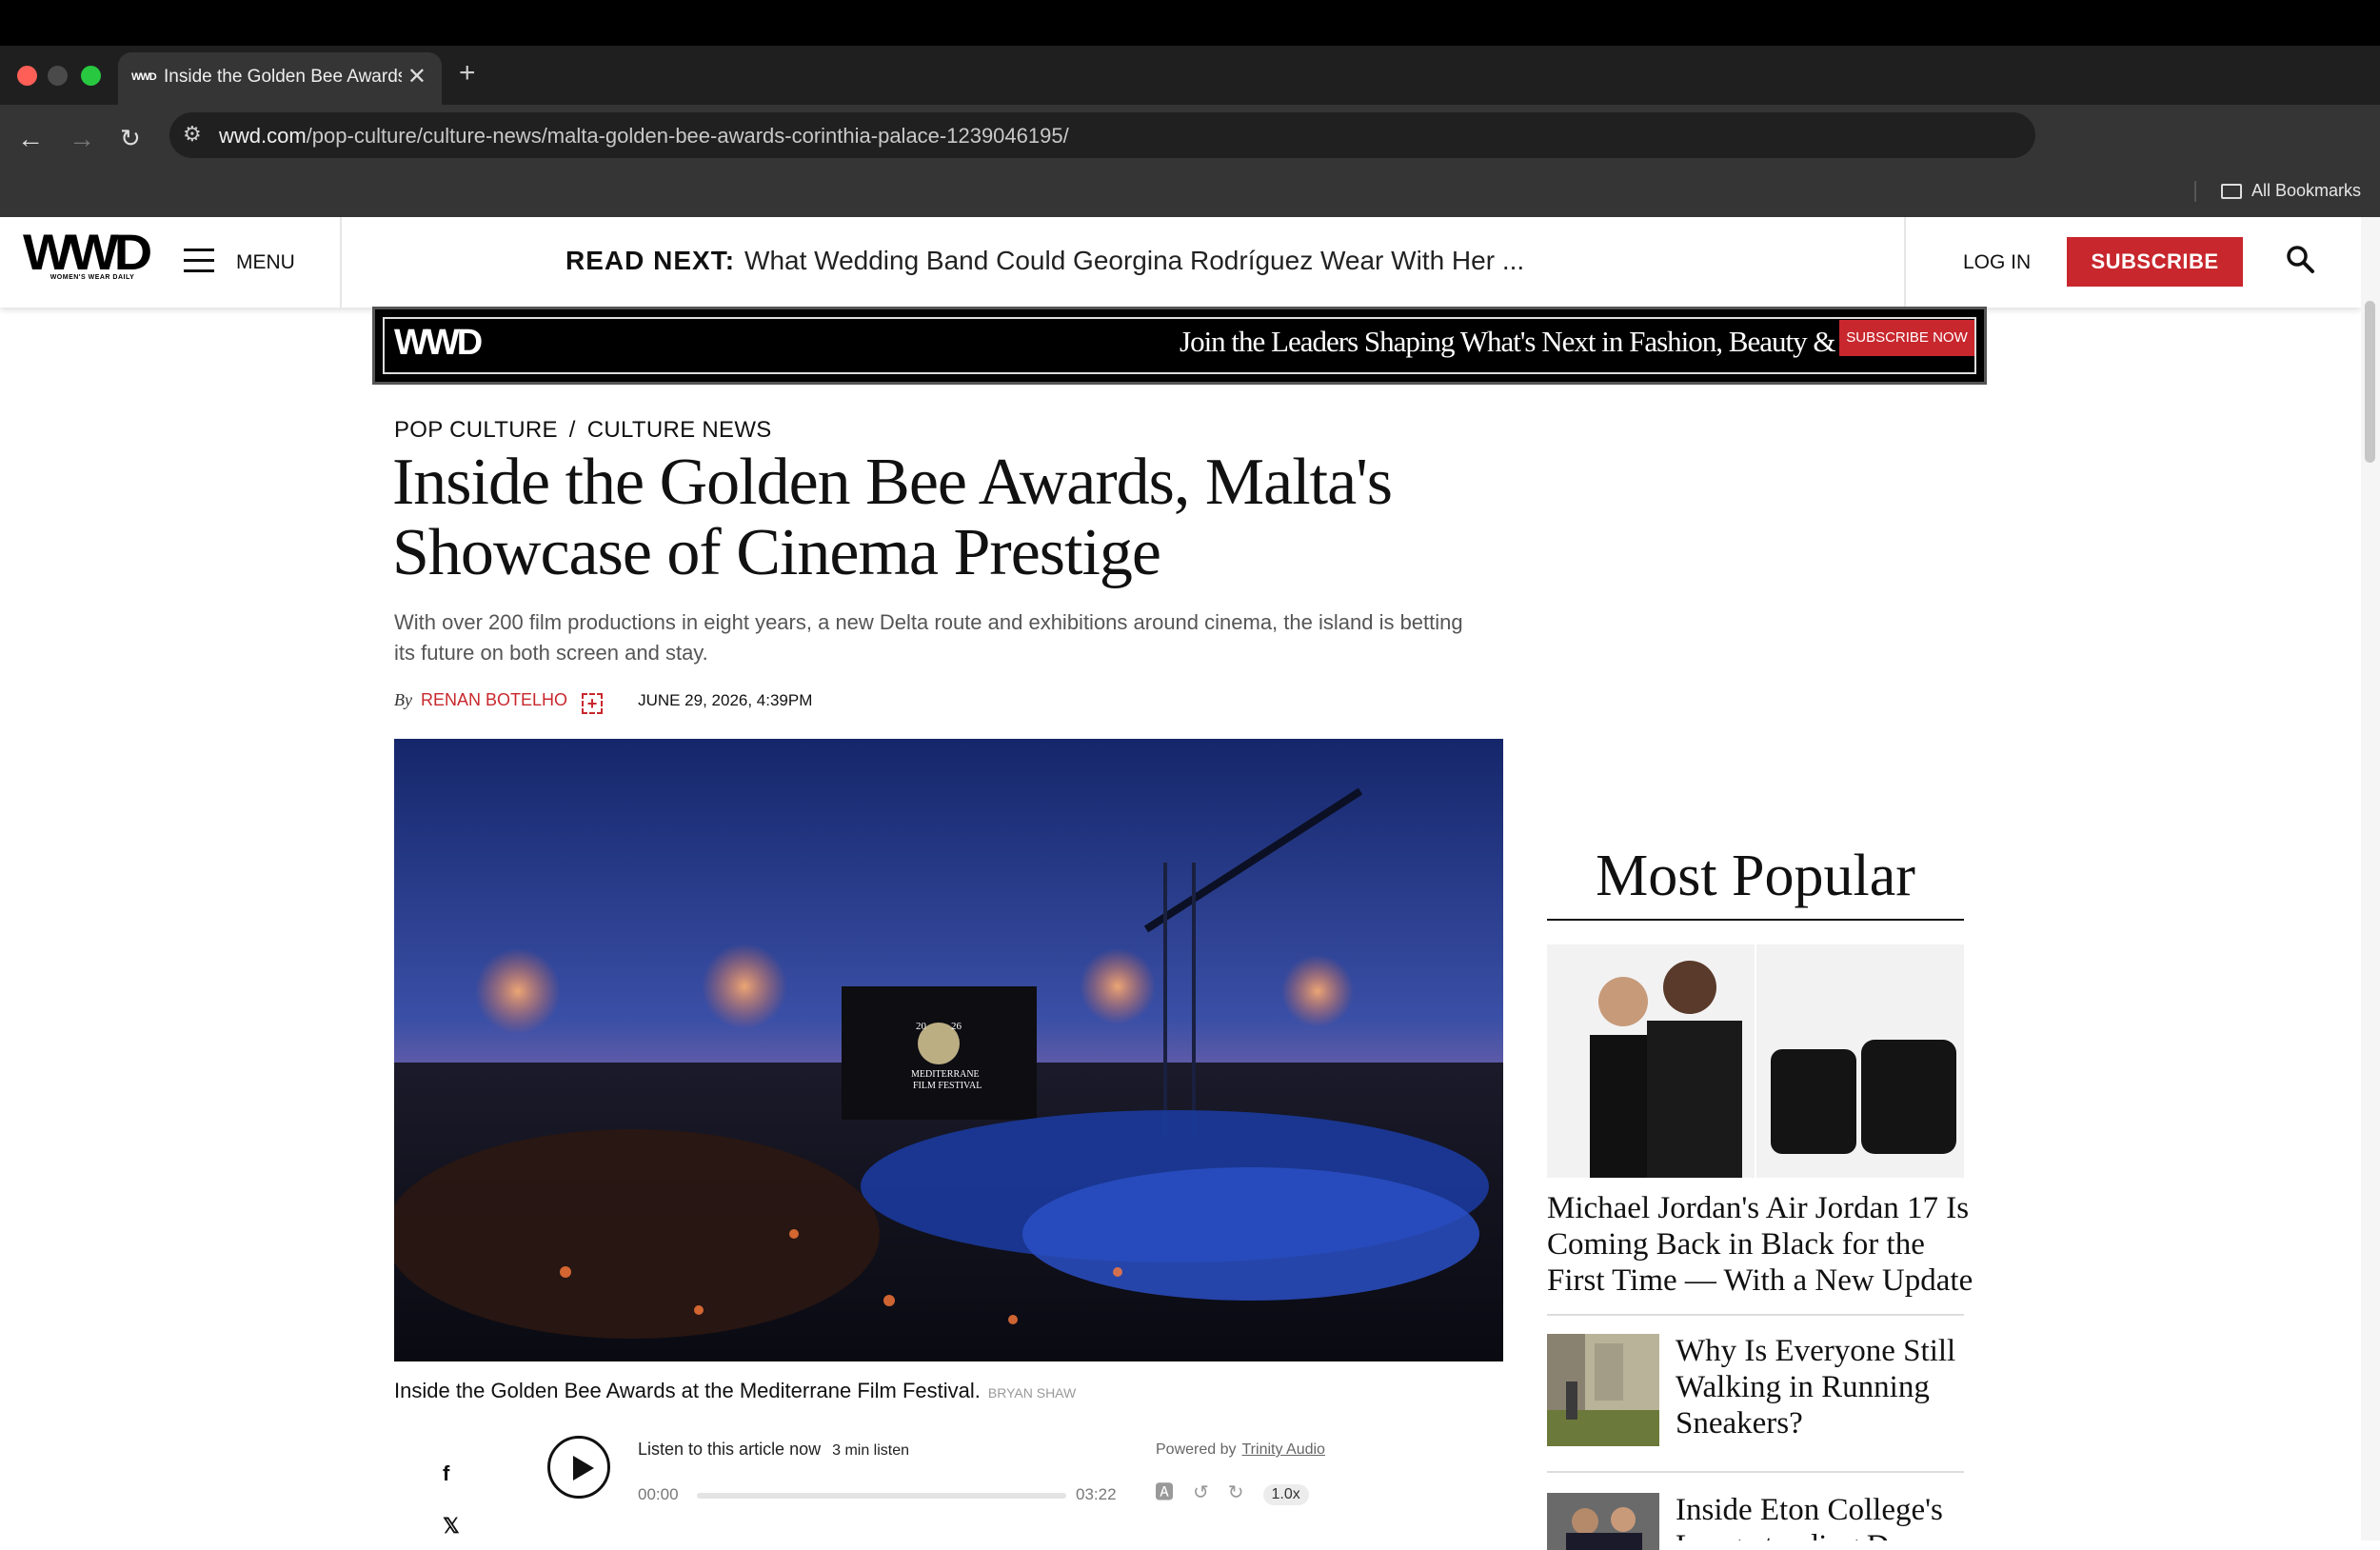 The width and height of the screenshot is (2380, 1550). I want to click on listen-text: Listen to this article now, so click(730, 1449).